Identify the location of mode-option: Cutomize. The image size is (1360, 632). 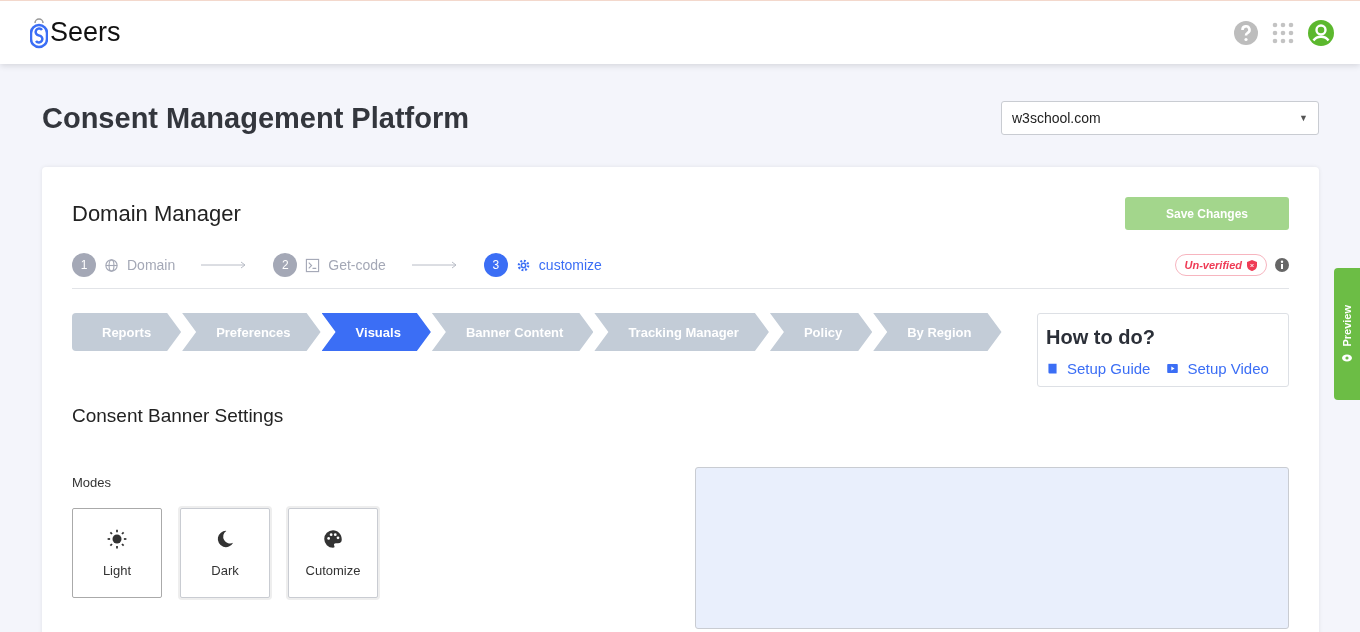
(333, 553).